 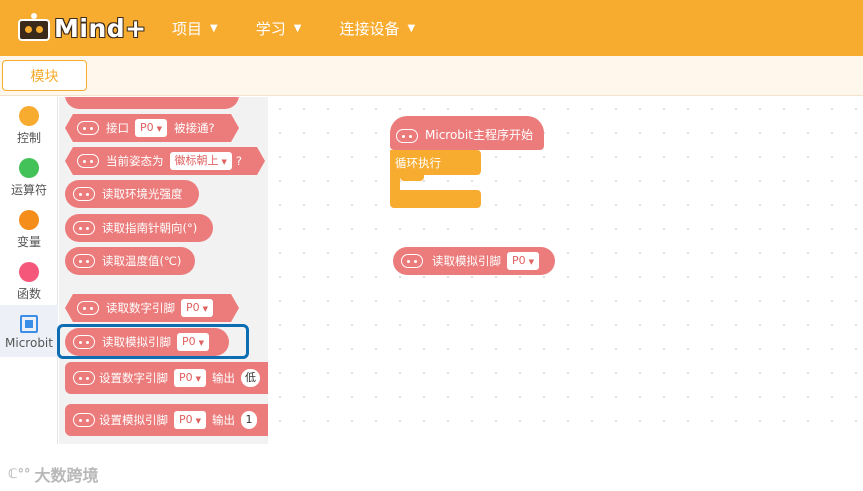 I want to click on category-functions: 函数, so click(x=29, y=282).